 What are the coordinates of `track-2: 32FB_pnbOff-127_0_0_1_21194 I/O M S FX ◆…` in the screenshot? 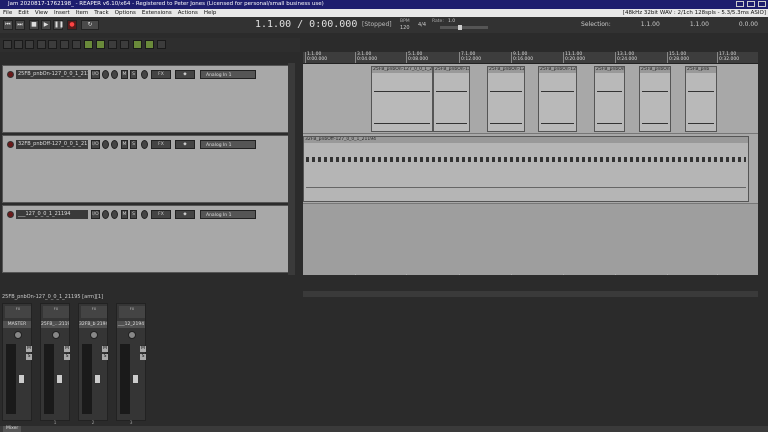 It's located at (146, 169).